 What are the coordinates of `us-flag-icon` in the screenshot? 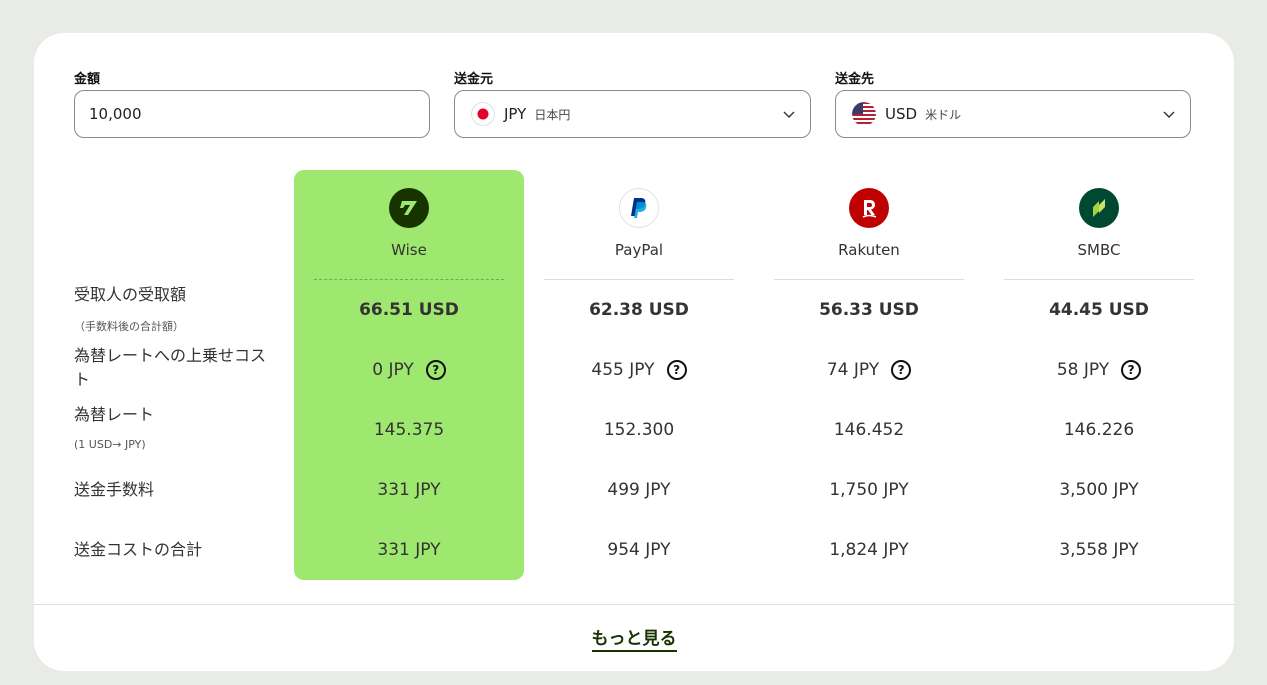 It's located at (864, 114).